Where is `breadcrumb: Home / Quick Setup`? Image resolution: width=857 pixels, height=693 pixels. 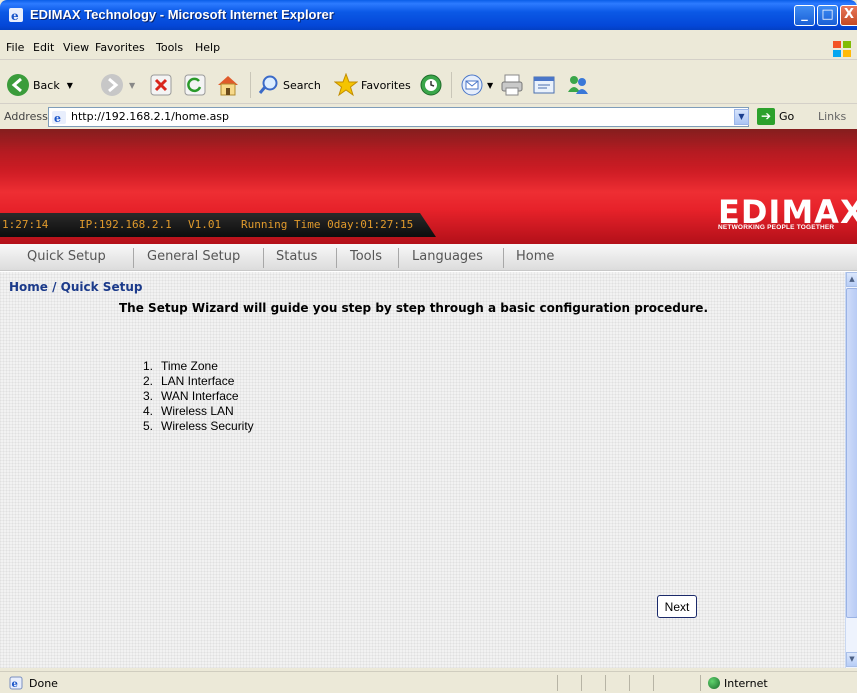 breadcrumb: Home / Quick Setup is located at coordinates (76, 287).